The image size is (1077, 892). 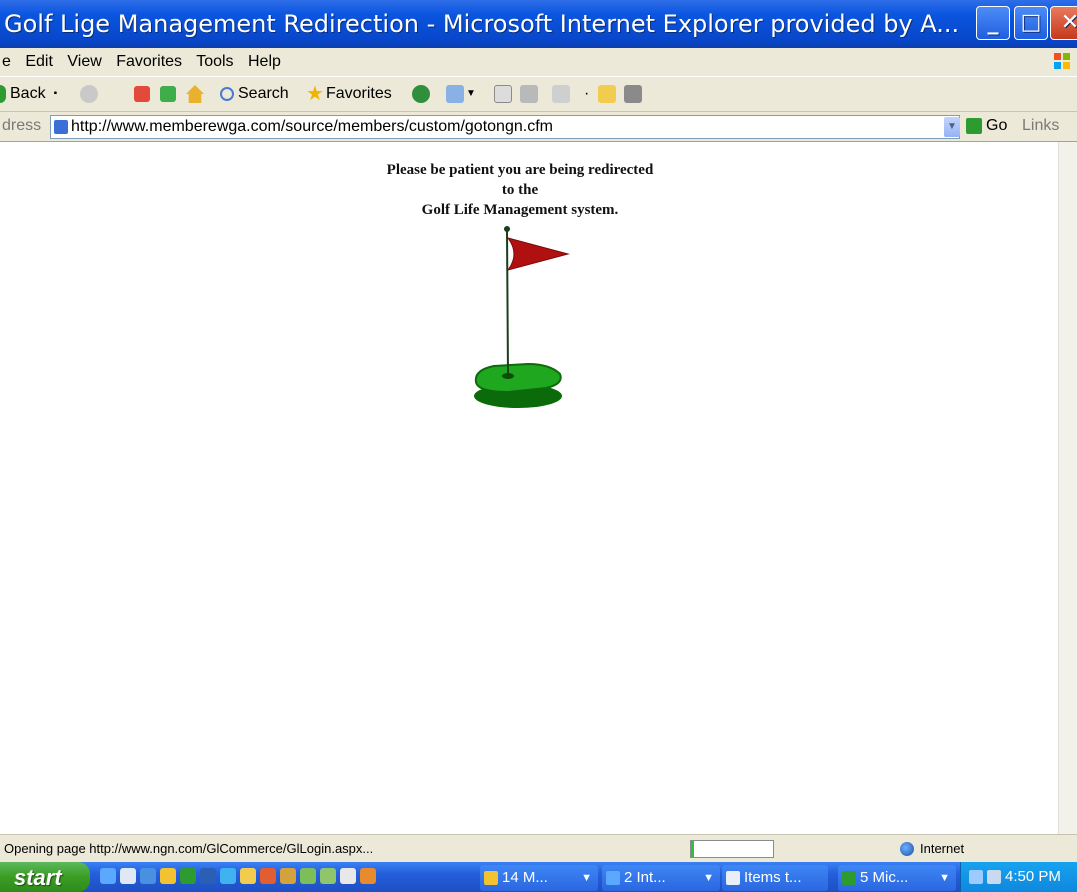 I want to click on golf-flag-image, so click(x=522, y=317).